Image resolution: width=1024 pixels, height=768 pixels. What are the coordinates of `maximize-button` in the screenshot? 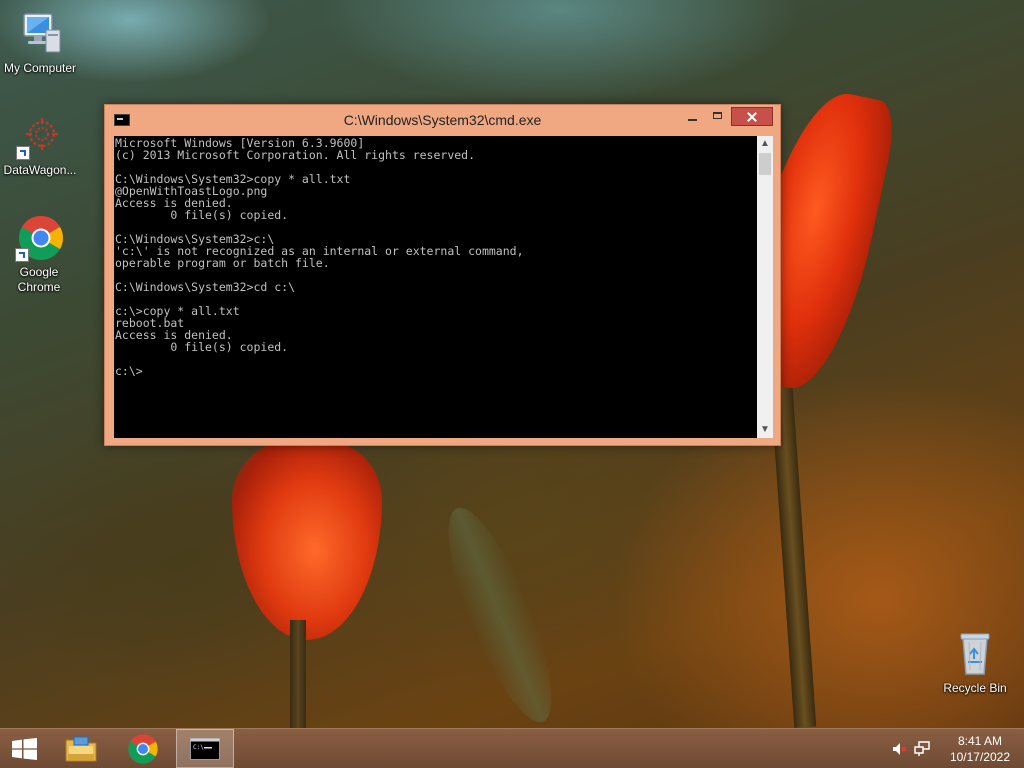 It's located at (718, 116).